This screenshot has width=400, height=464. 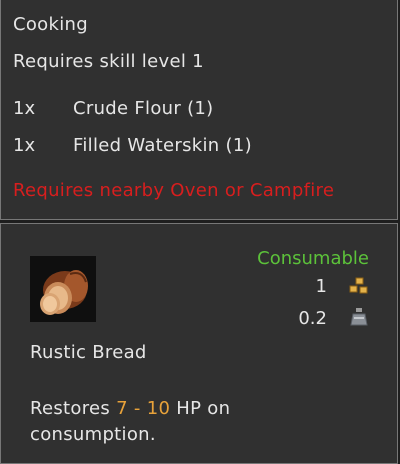 I want to click on station-requirement: Requires nearby Oven or Campfire, so click(x=174, y=190).